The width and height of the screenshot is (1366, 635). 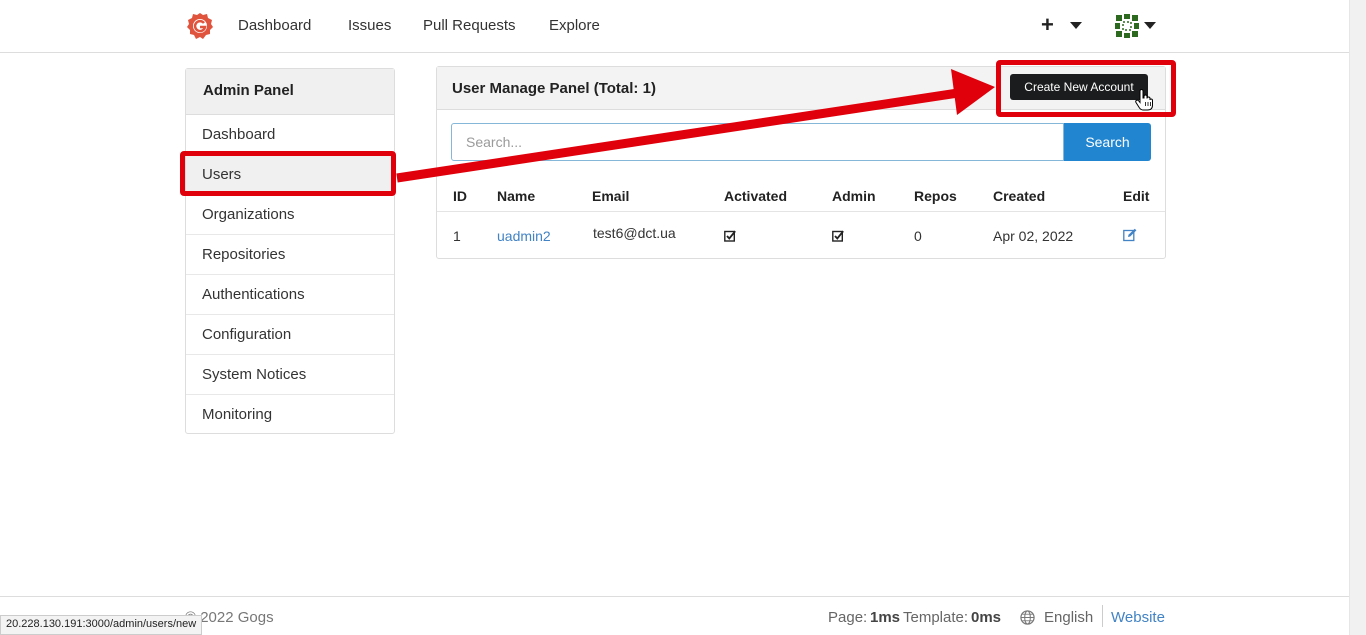 I want to click on footer-template-label: Template:, so click(x=936, y=617).